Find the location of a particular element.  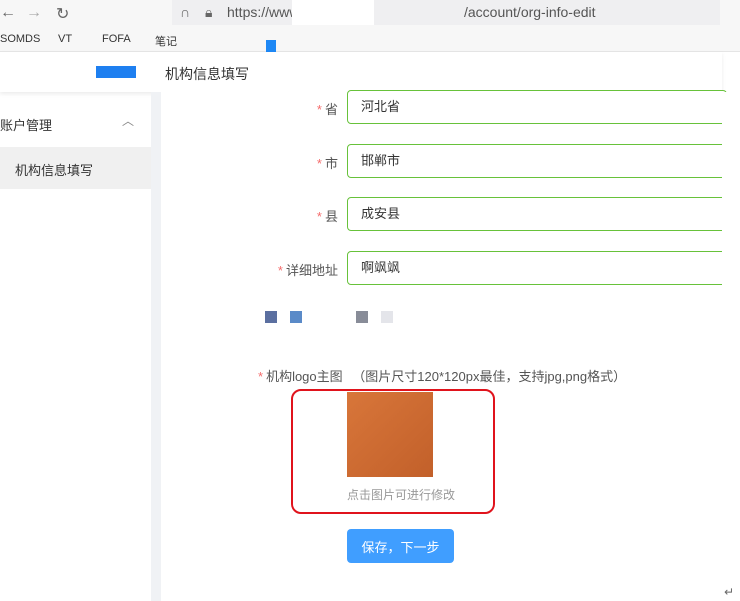

group-label: 账户管理 is located at coordinates (26, 125).